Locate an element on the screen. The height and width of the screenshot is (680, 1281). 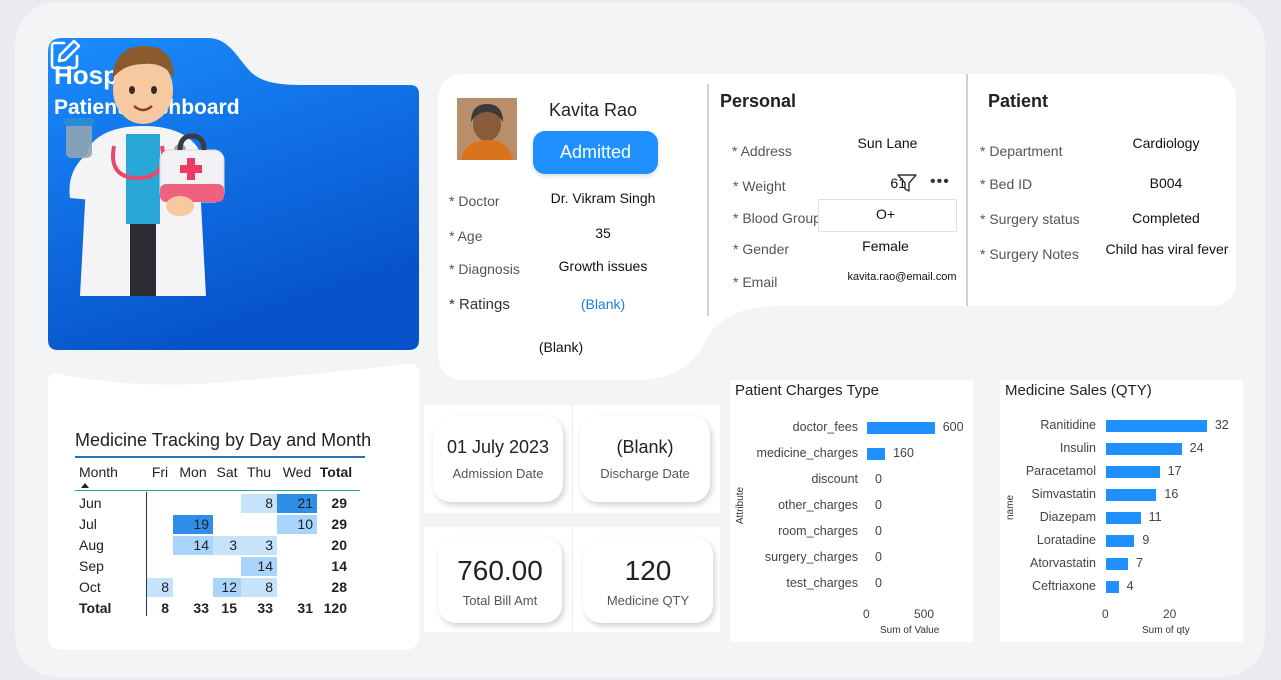
patient-name: Kavita Rao is located at coordinates (593, 110).